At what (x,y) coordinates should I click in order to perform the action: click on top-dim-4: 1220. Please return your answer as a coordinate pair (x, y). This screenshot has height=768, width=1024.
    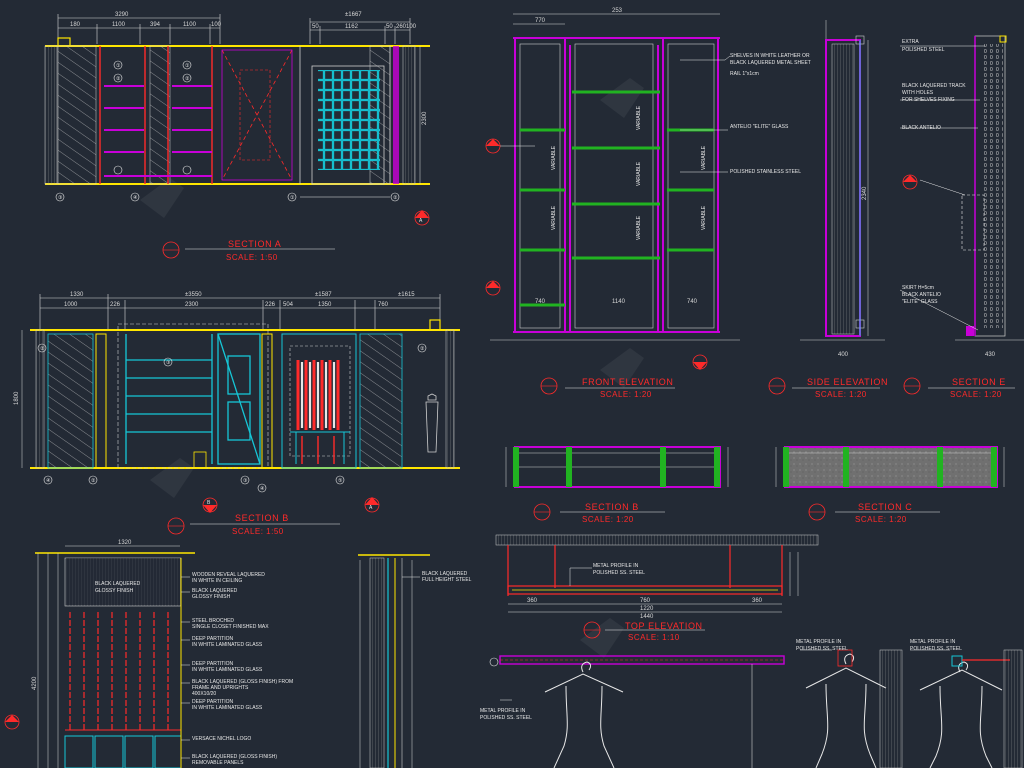
    Looking at the image, I should click on (647, 609).